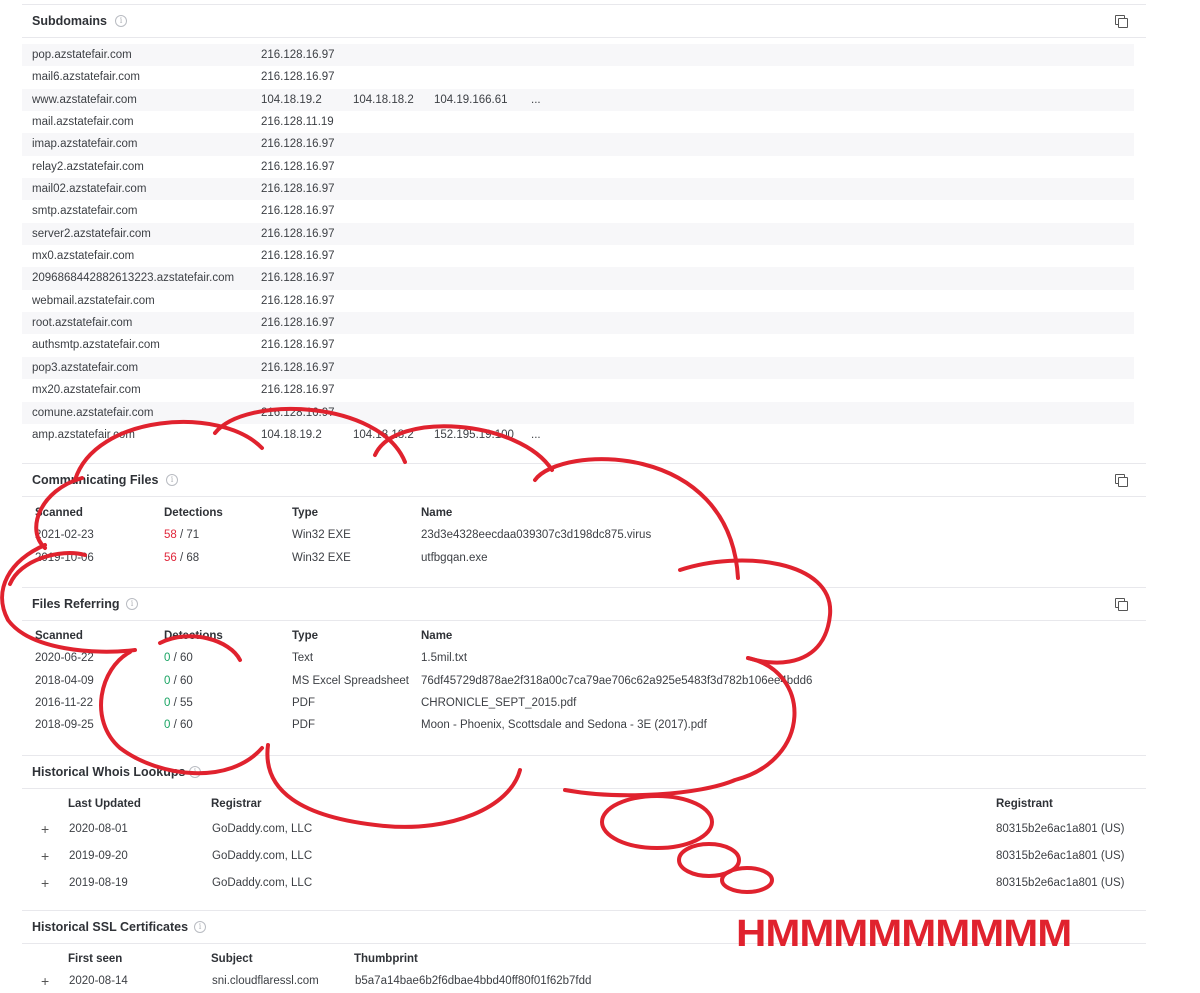 The width and height of the screenshot is (1200, 993). What do you see at coordinates (89, 189) in the screenshot?
I see `subdomain-host-link: mail02.azstatefair.com` at bounding box center [89, 189].